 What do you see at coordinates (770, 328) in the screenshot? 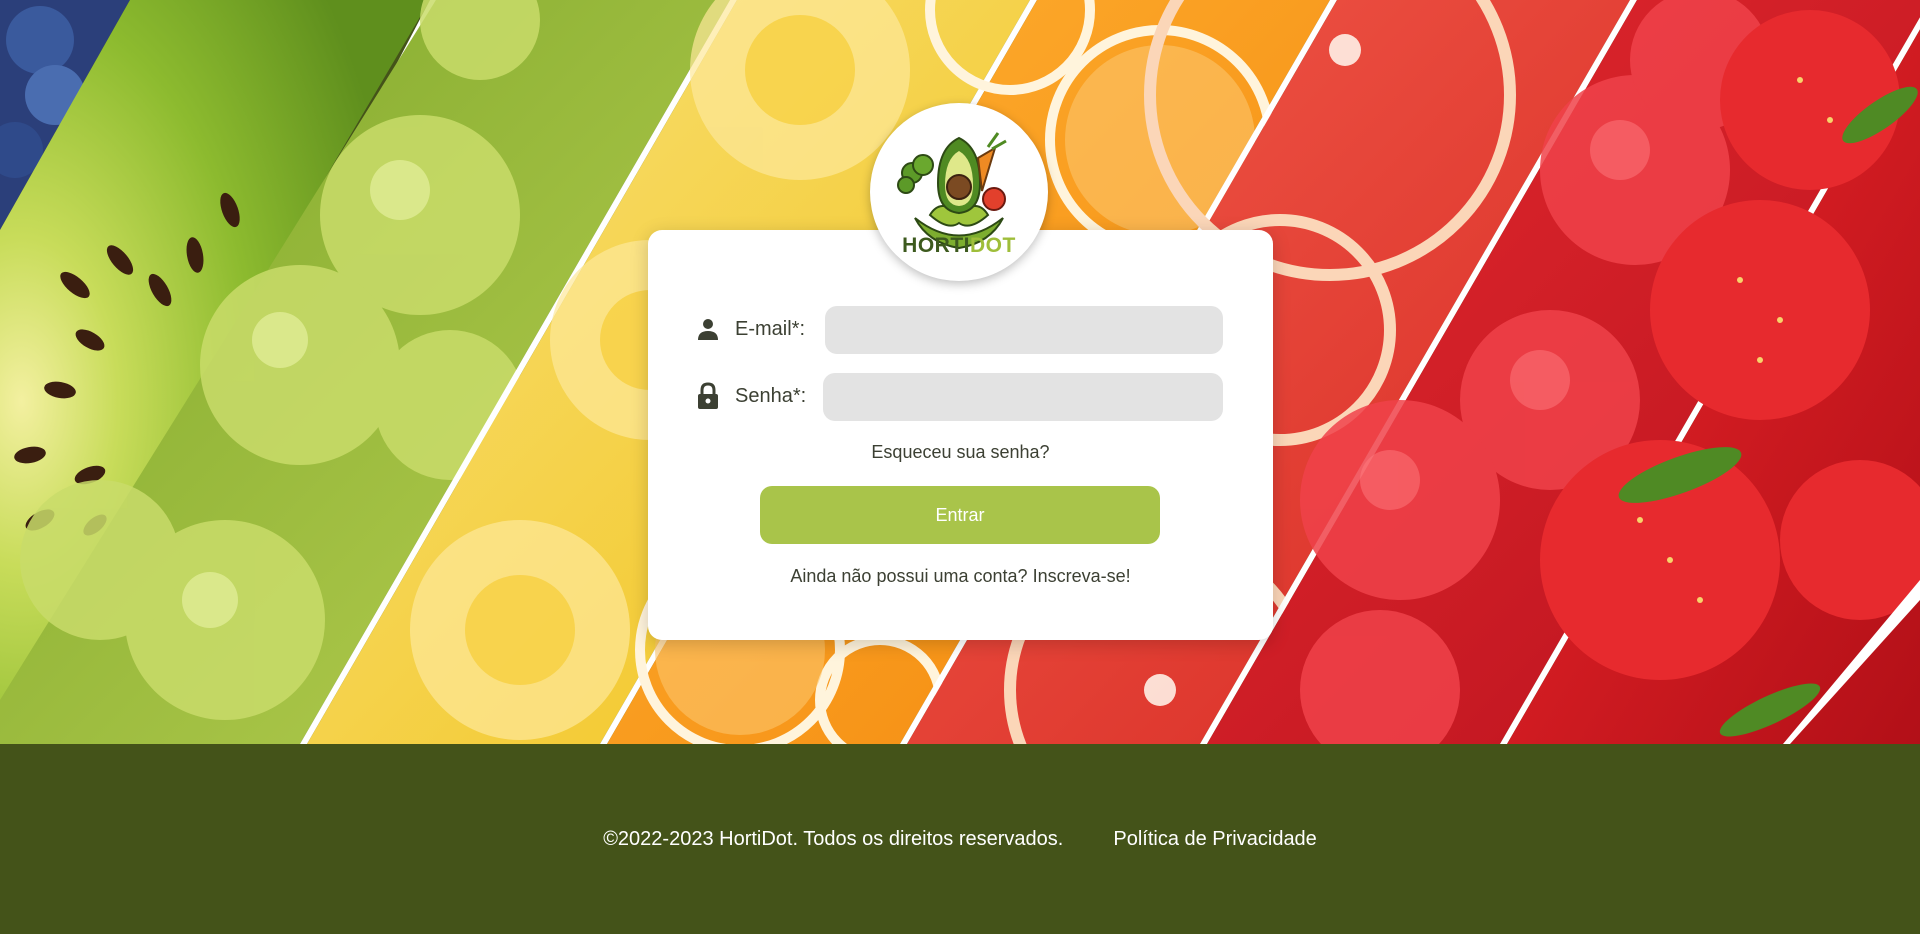
I see `email-label: E-mail*:` at bounding box center [770, 328].